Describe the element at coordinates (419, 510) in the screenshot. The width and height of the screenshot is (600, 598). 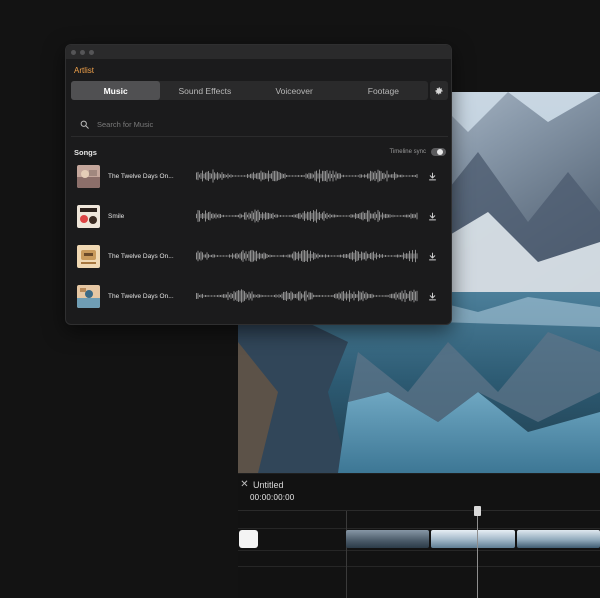
I see `timeline-ruler` at that location.